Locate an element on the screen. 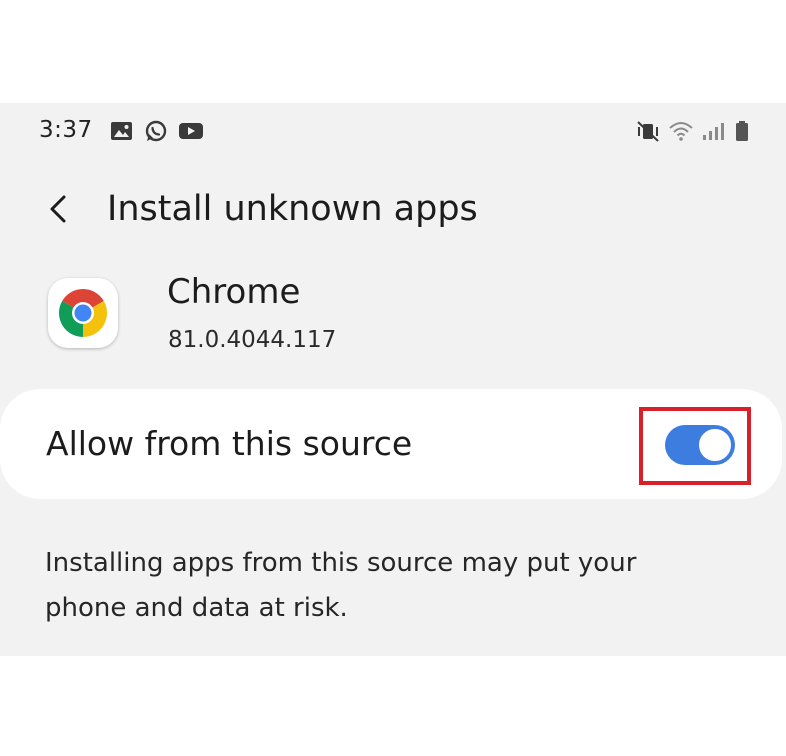 Image resolution: width=786 pixels, height=756 pixels. app-name: Chrome is located at coordinates (234, 292).